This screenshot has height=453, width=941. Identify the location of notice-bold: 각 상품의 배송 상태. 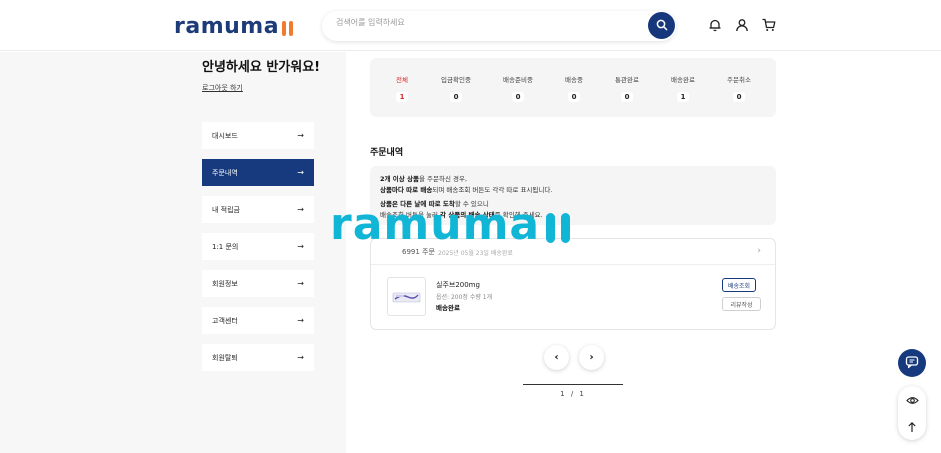
(467, 215).